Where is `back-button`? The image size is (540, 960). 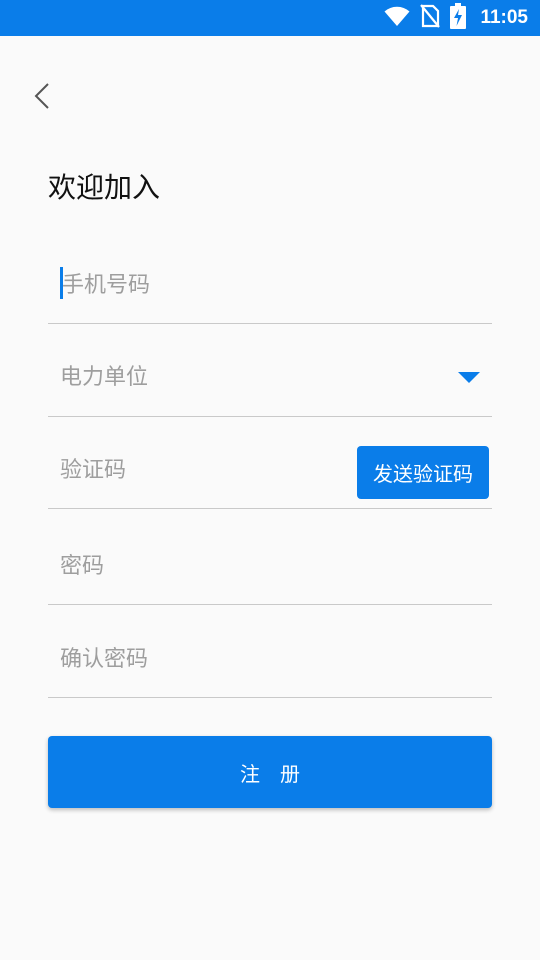 back-button is located at coordinates (44, 96).